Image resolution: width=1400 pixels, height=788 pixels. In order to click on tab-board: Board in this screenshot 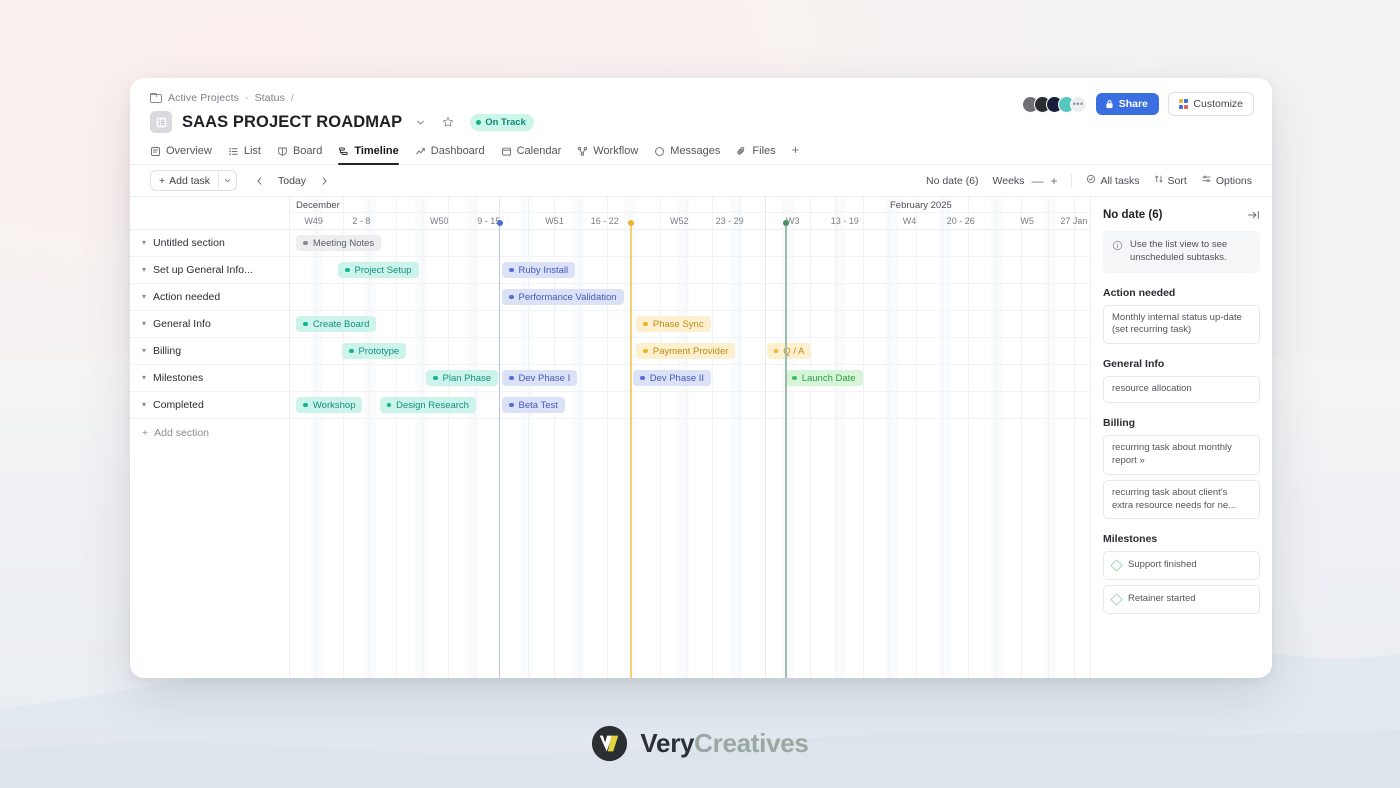, I will do `click(299, 153)`.